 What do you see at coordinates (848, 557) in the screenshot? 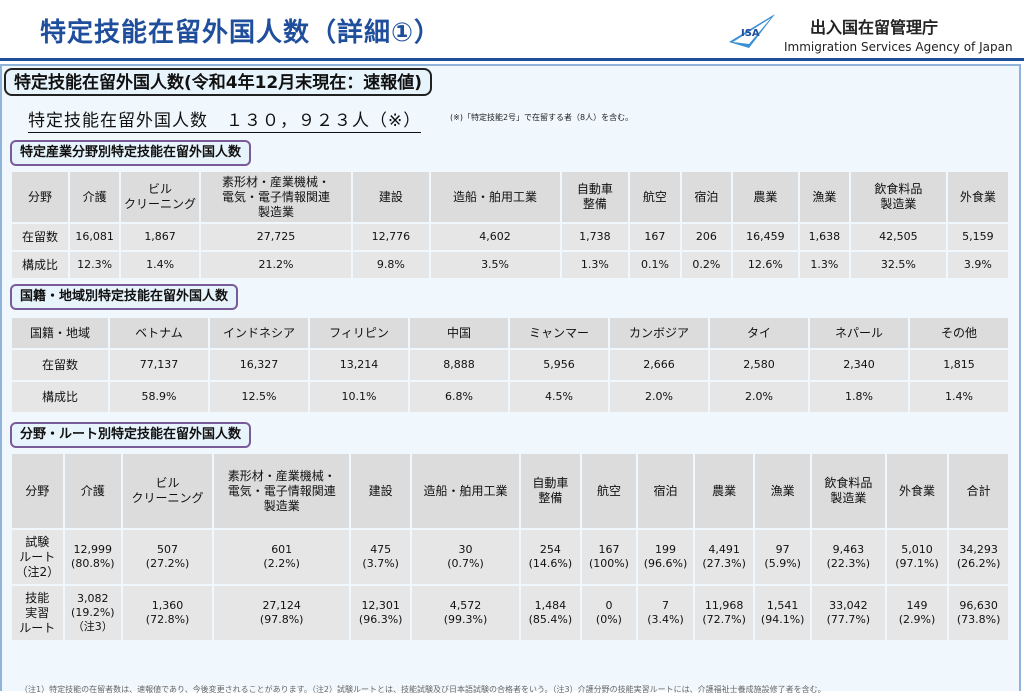
I see `table-cell: 9,463 (22.3%)` at bounding box center [848, 557].